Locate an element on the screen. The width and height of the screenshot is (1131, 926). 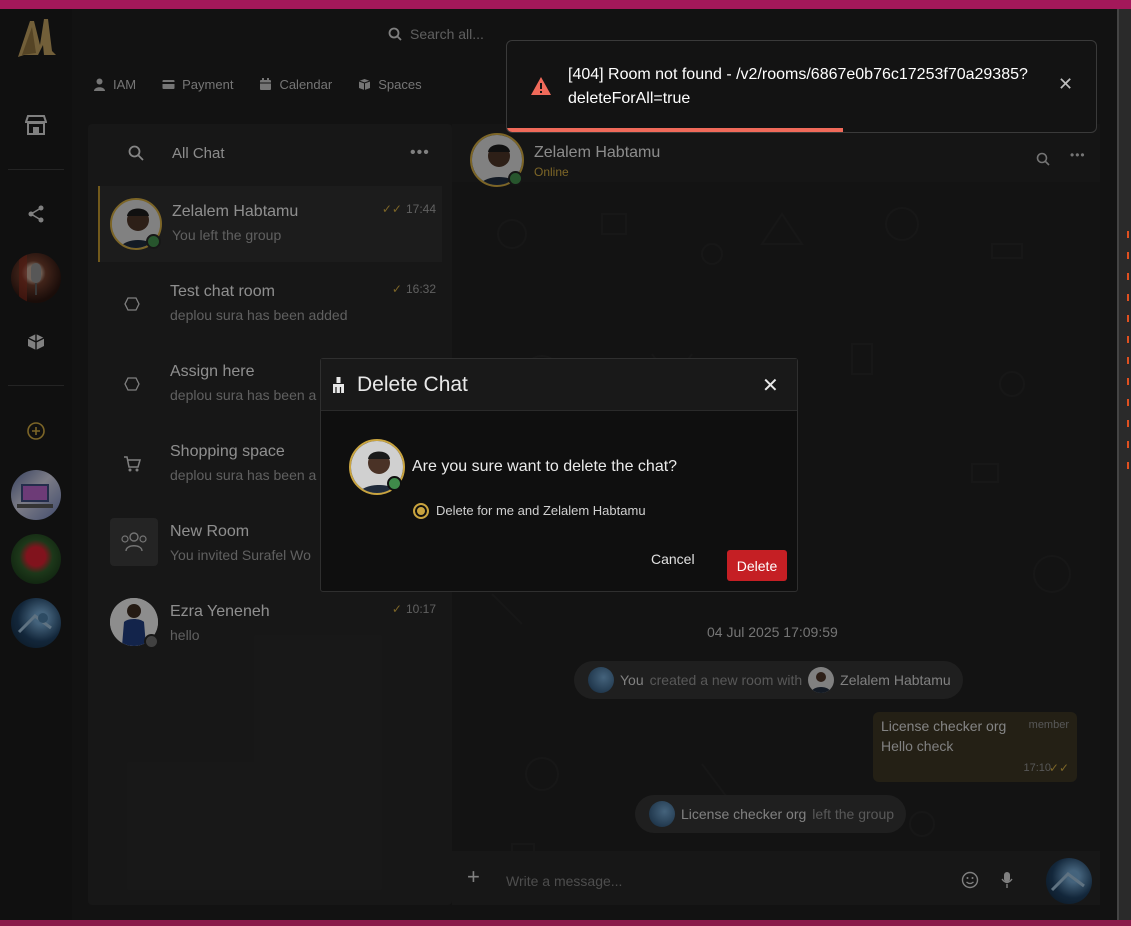
dialog-question: Are you sure want to delete the chat? is located at coordinates (545, 466).